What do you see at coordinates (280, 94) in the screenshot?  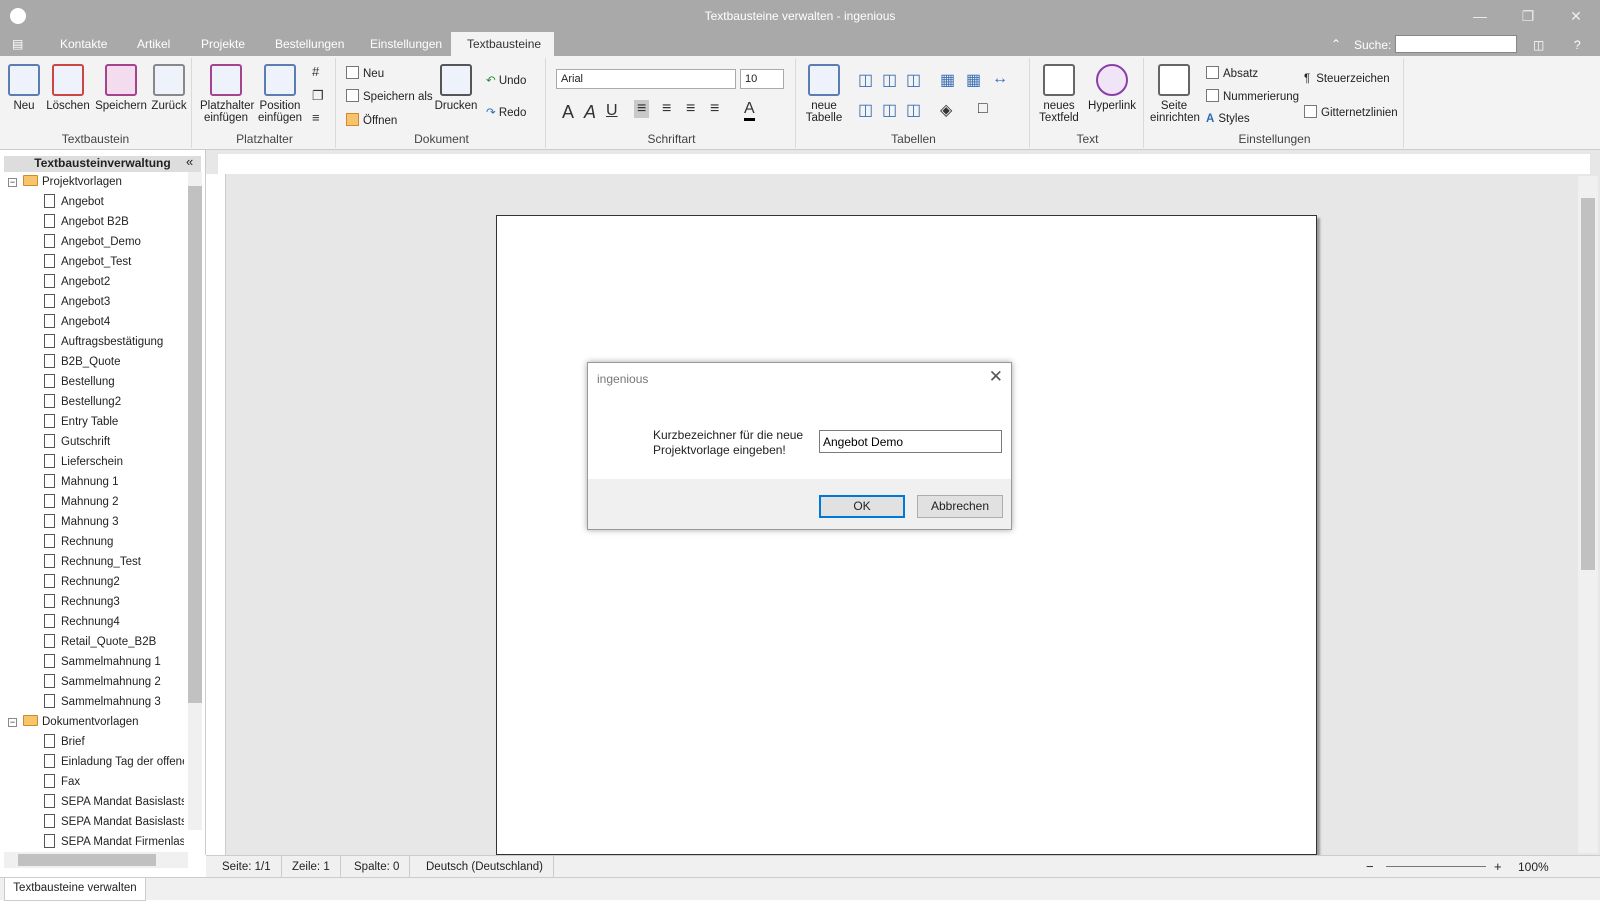 I see `insert-position-button: Position einfügen` at bounding box center [280, 94].